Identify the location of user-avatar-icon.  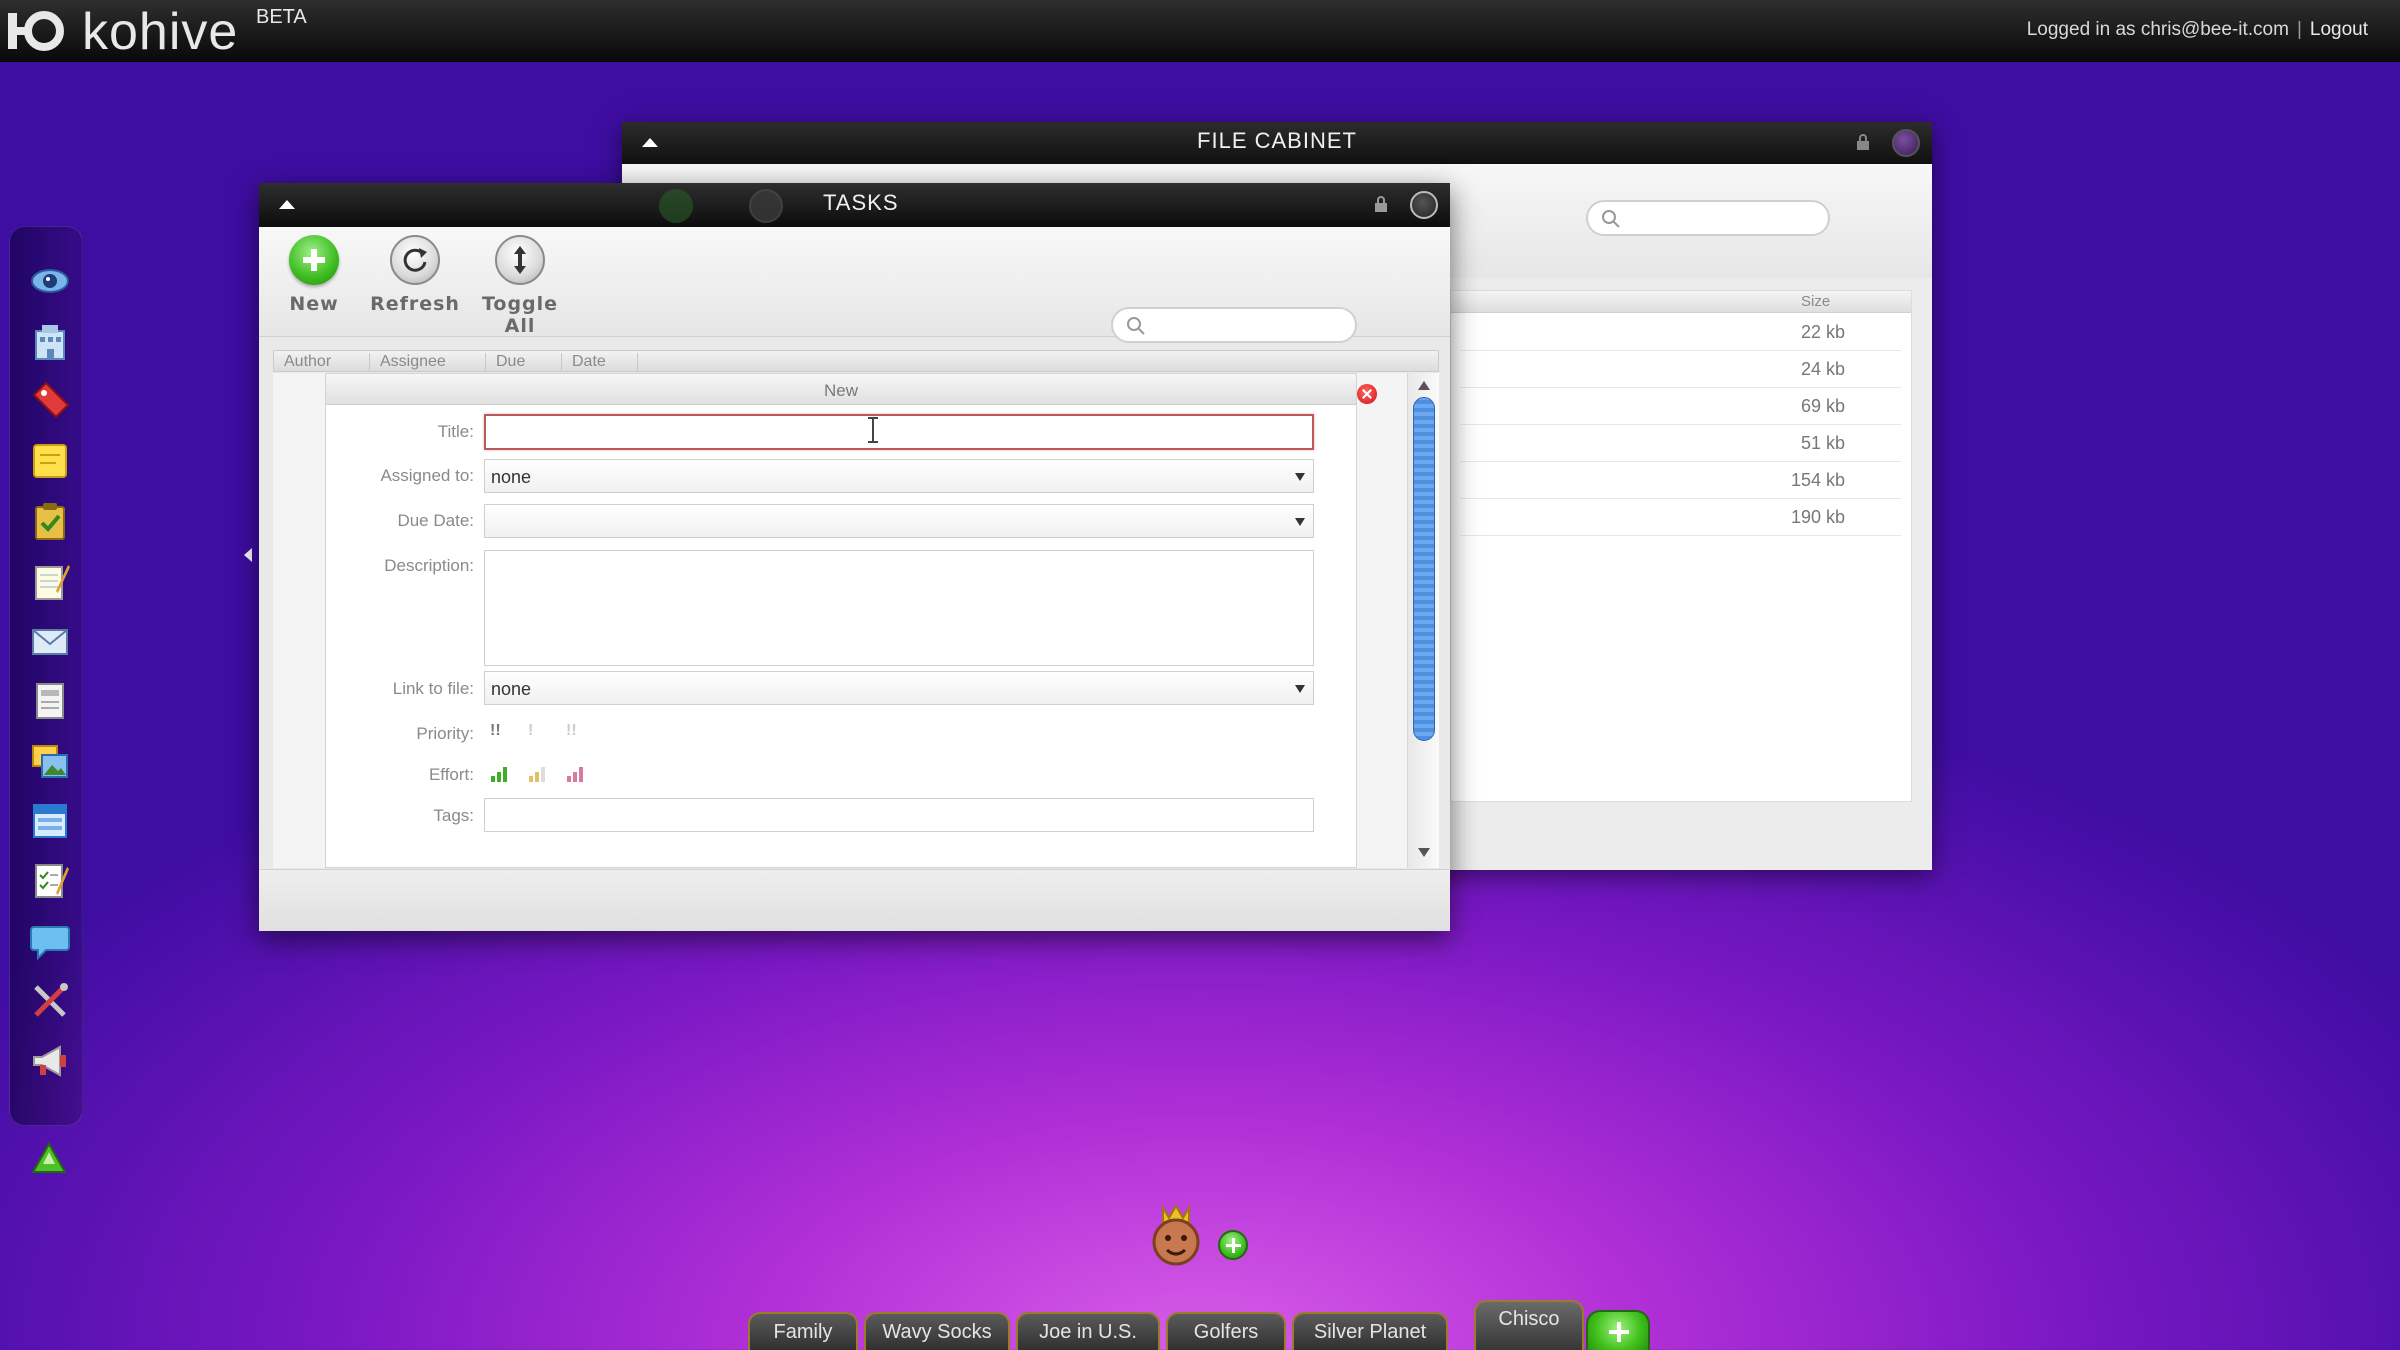
(1176, 1236).